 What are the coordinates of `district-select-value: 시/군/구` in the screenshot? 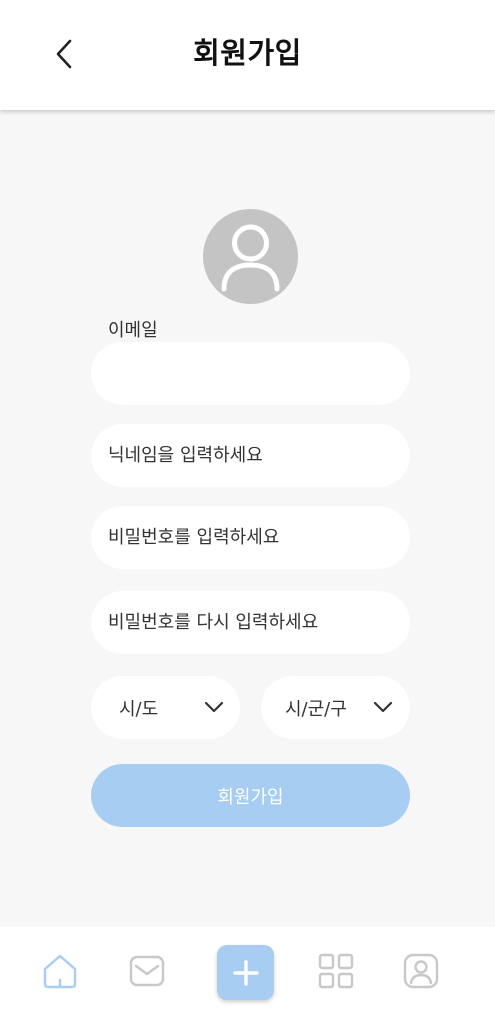 It's located at (316, 709).